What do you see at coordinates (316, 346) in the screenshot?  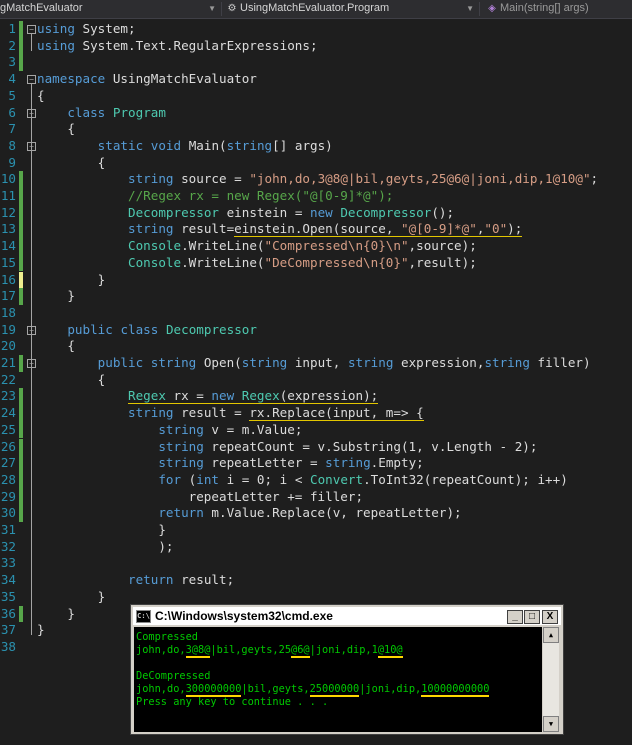 I see `code-line: 20 {` at bounding box center [316, 346].